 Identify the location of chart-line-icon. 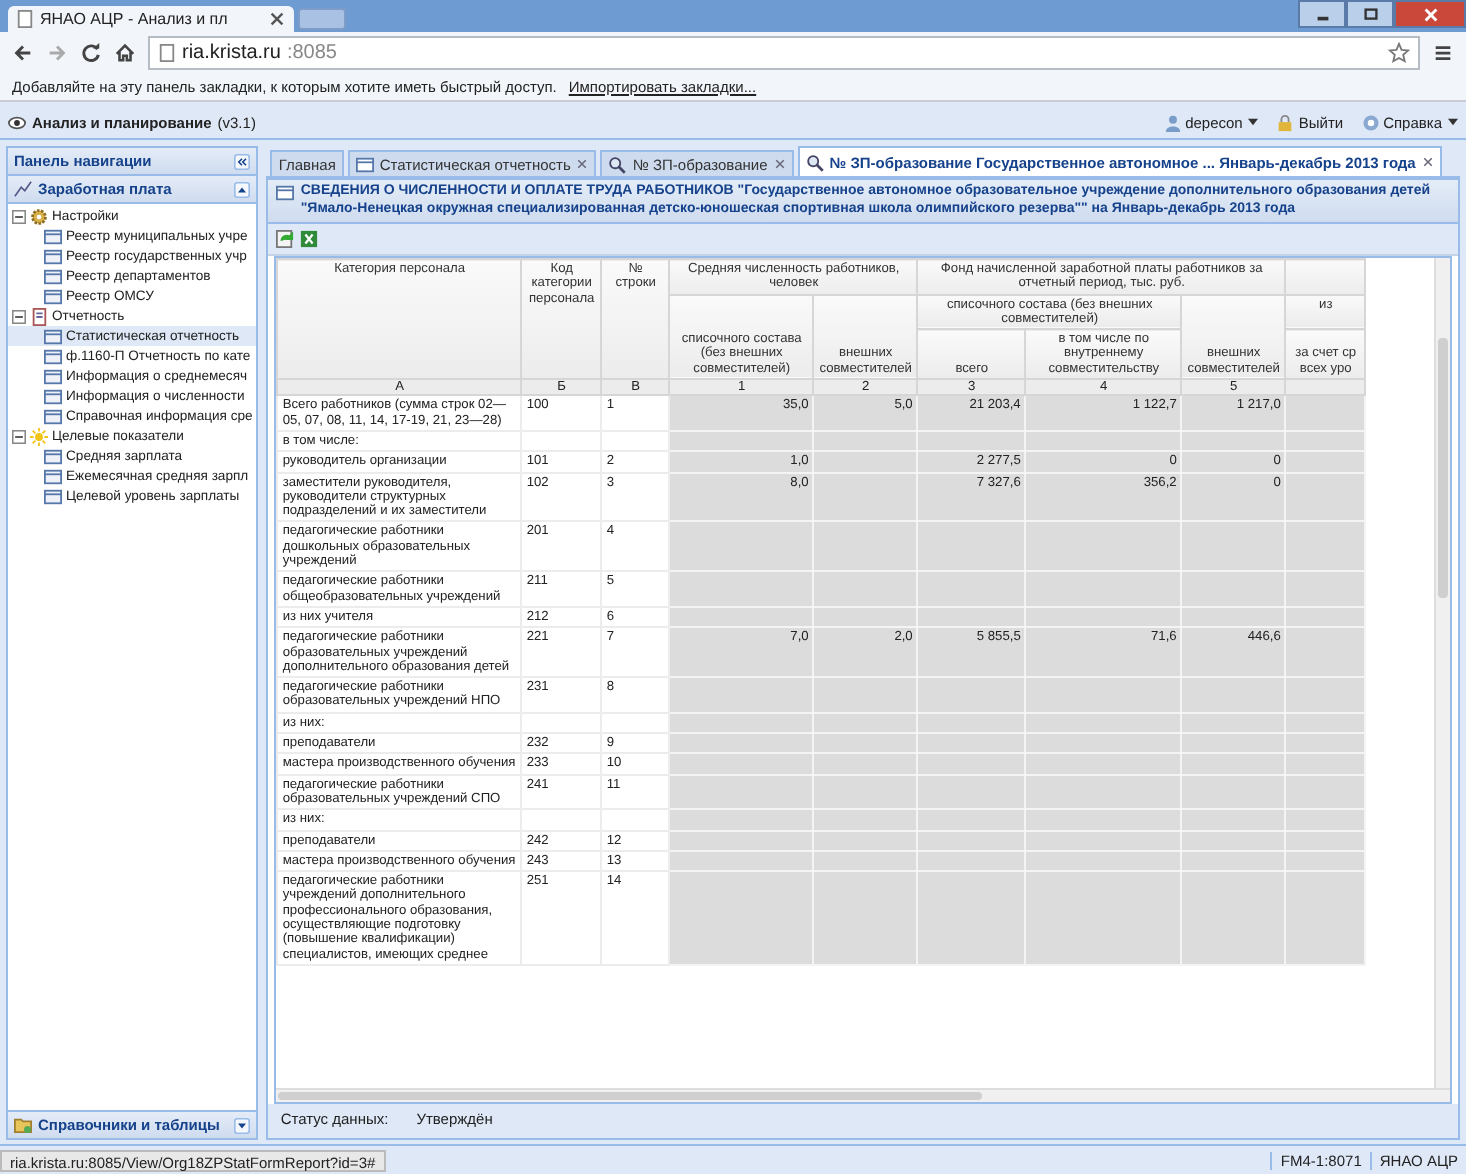
(23, 189).